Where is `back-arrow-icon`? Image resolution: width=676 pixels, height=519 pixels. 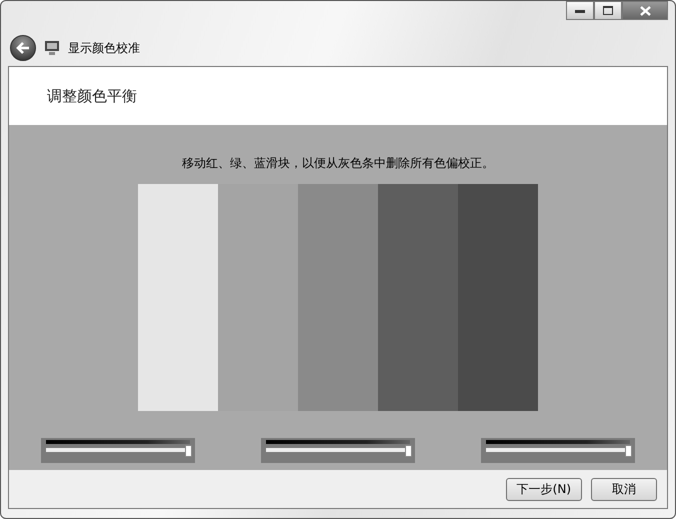
back-arrow-icon is located at coordinates (23, 48).